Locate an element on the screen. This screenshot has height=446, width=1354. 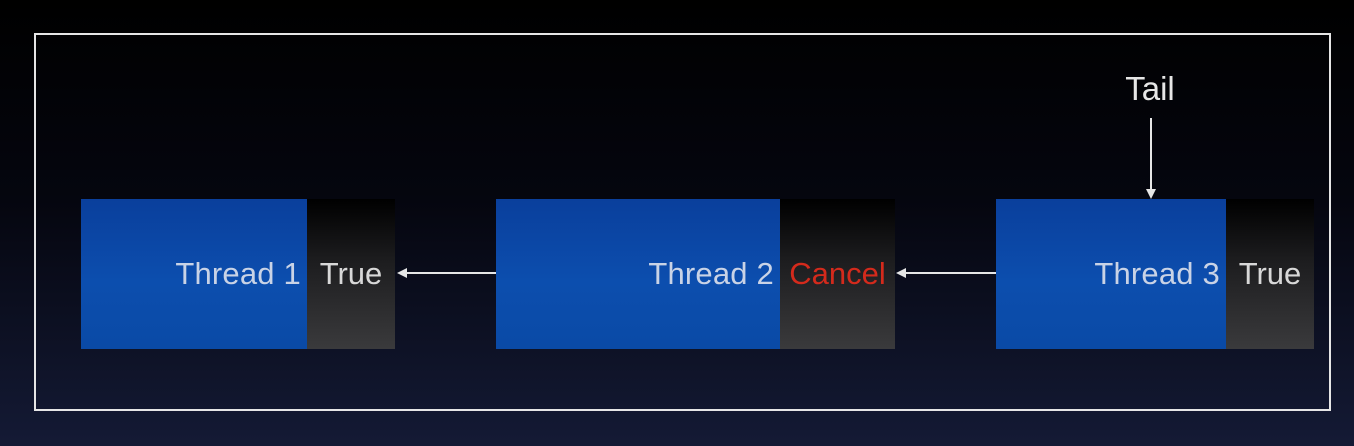
thread-node-2: Thread 2 Cancel is located at coordinates (695, 274).